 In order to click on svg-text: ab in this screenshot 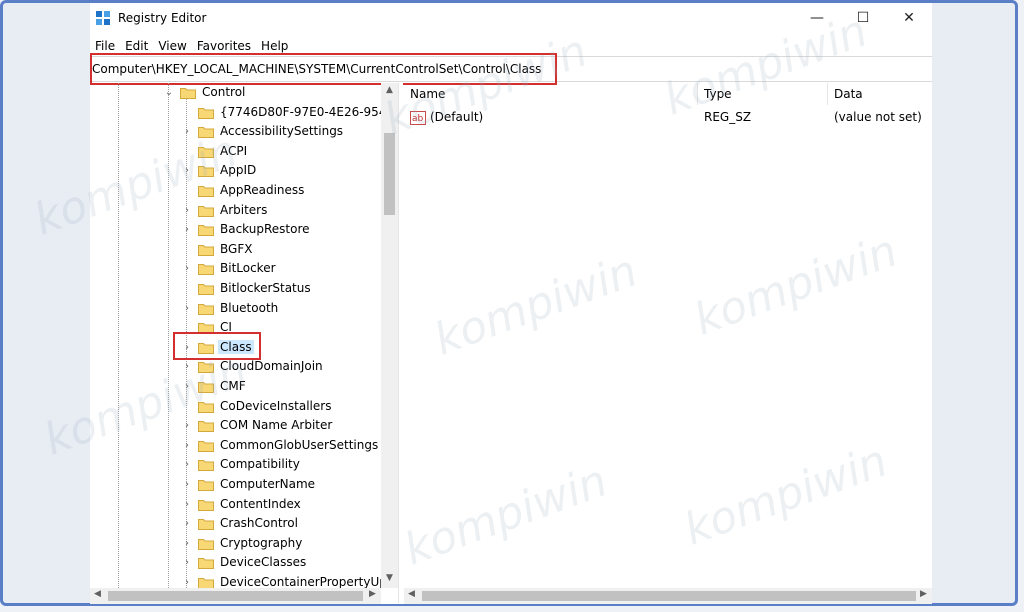, I will do `click(418, 119)`.